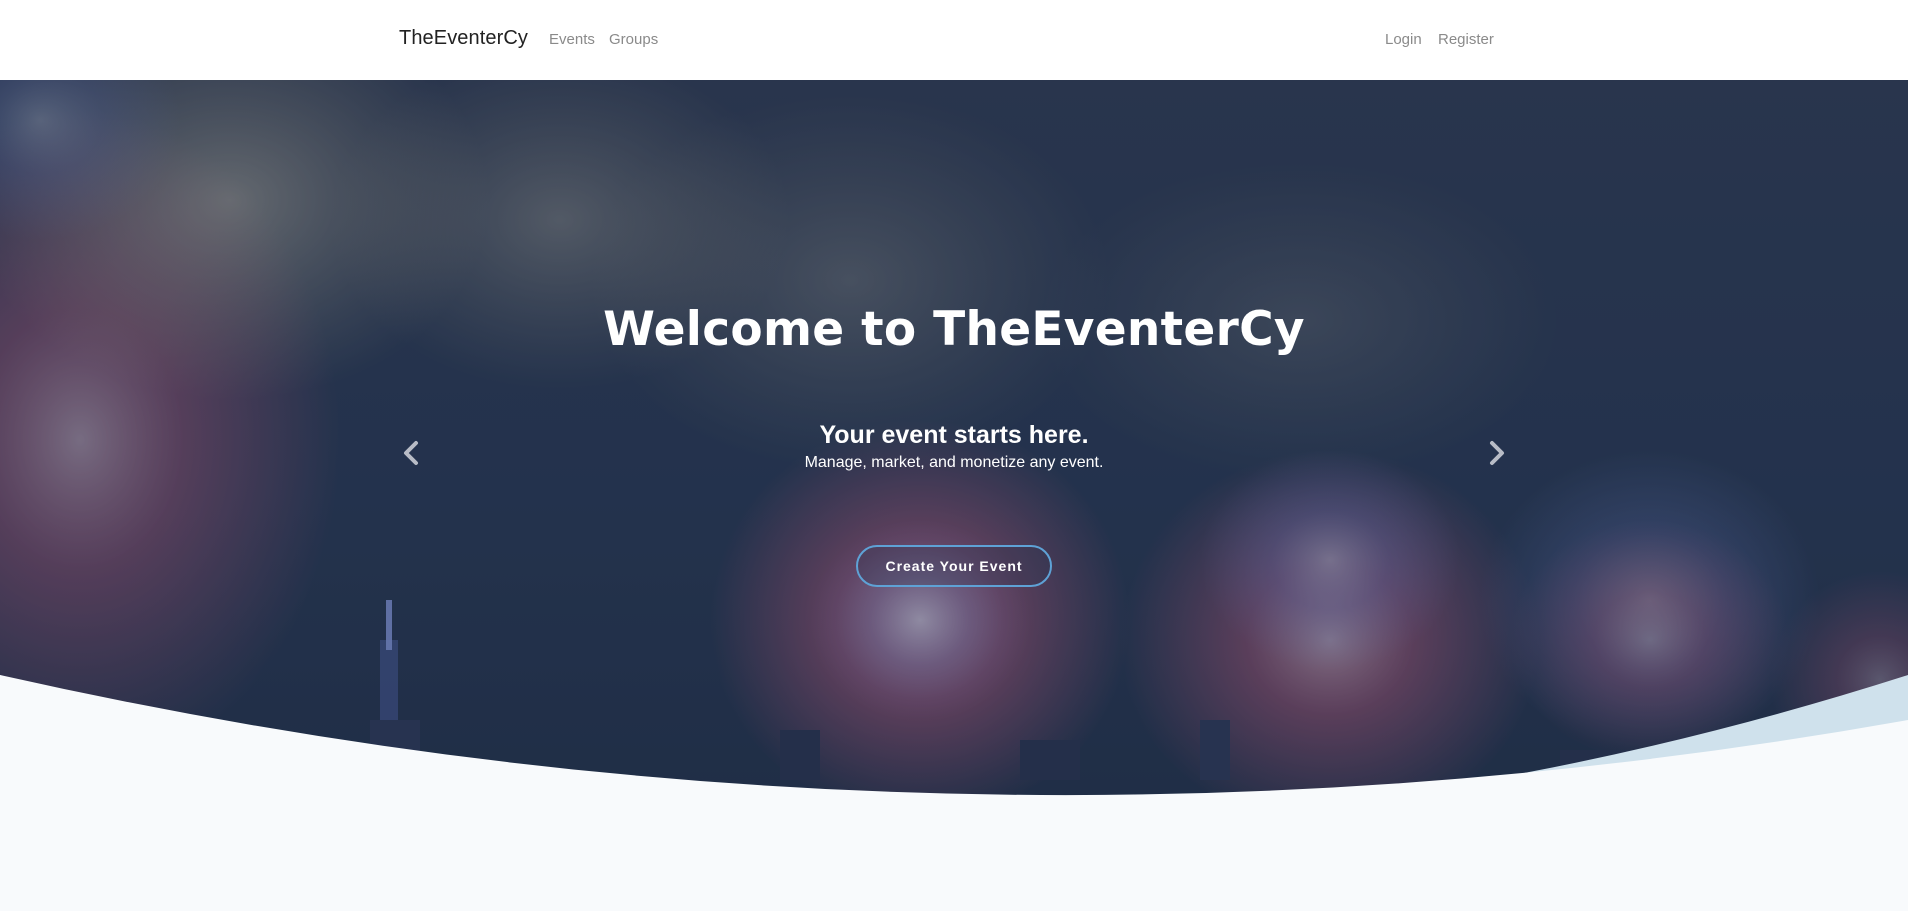 Image resolution: width=1908 pixels, height=911 pixels. What do you see at coordinates (954, 329) in the screenshot?
I see `hero-title: Welcome to TheEventerCy` at bounding box center [954, 329].